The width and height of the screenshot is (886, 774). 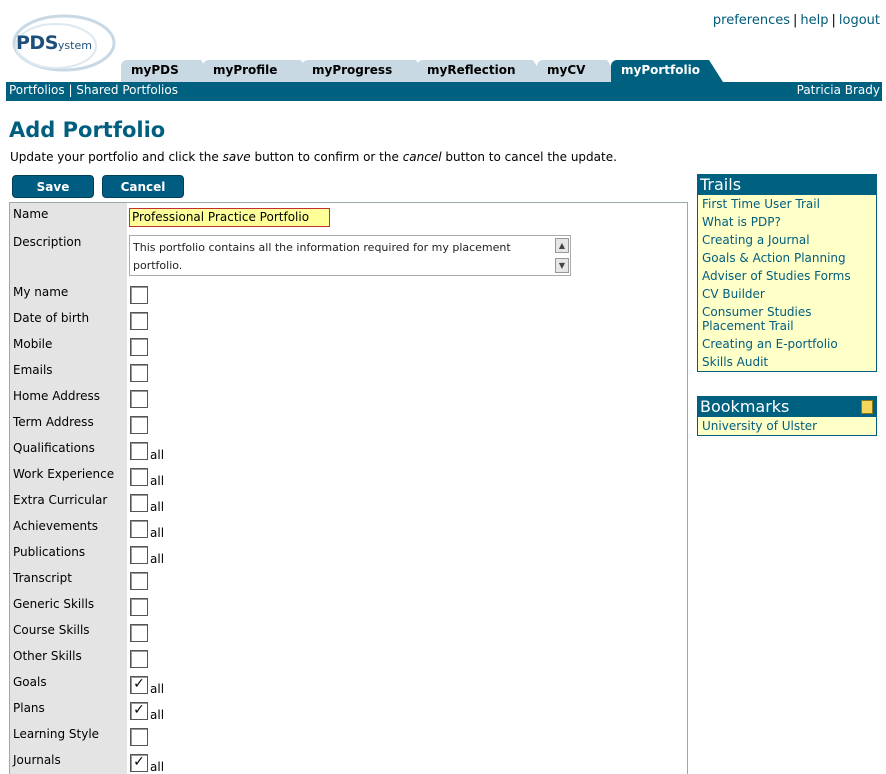 What do you see at coordinates (56, 526) in the screenshot?
I see `field-label: Achievements` at bounding box center [56, 526].